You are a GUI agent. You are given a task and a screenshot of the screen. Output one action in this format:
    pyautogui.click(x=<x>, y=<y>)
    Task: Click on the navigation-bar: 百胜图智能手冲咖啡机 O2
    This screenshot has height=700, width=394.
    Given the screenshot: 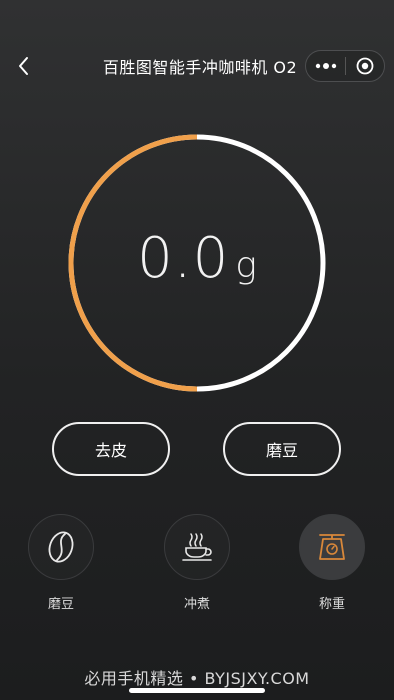 What is the action you would take?
    pyautogui.click(x=197, y=66)
    